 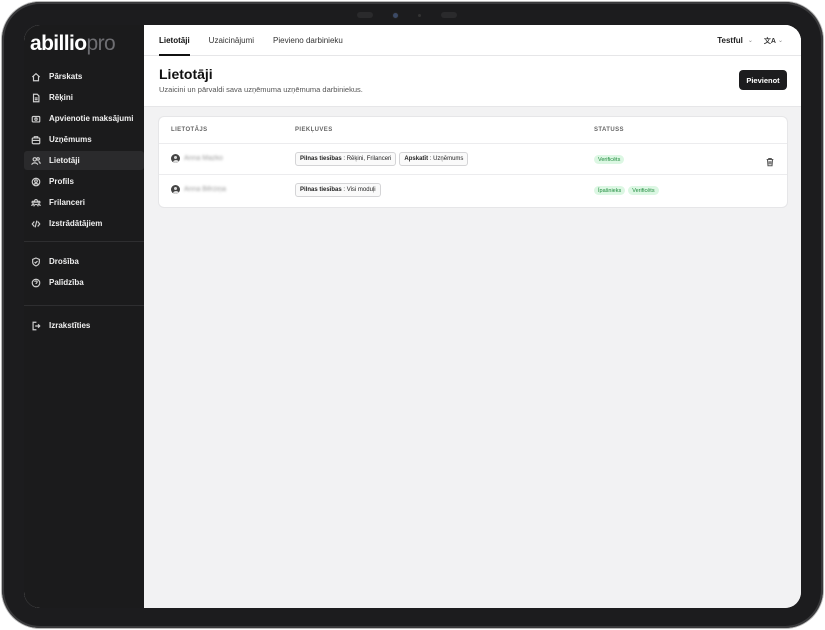 What do you see at coordinates (84, 261) in the screenshot?
I see `sidebar-item-drosiba: Drošība` at bounding box center [84, 261].